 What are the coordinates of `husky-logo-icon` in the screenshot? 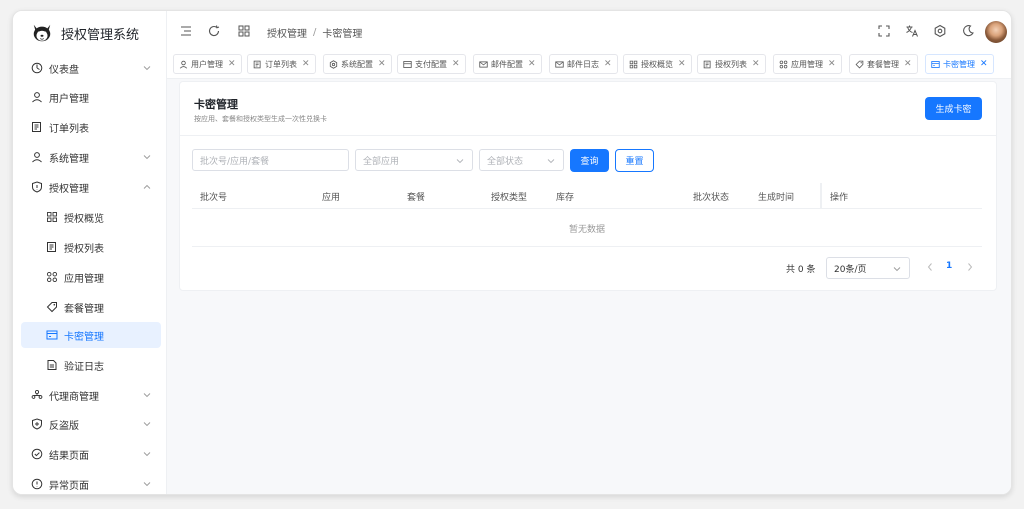 It's located at (42, 33).